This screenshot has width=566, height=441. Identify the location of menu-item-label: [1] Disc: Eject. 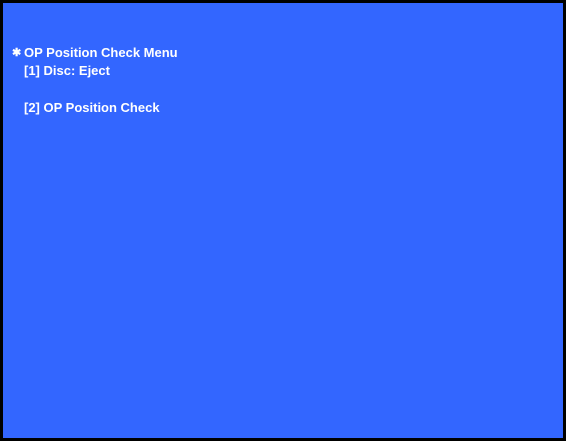
(67, 70).